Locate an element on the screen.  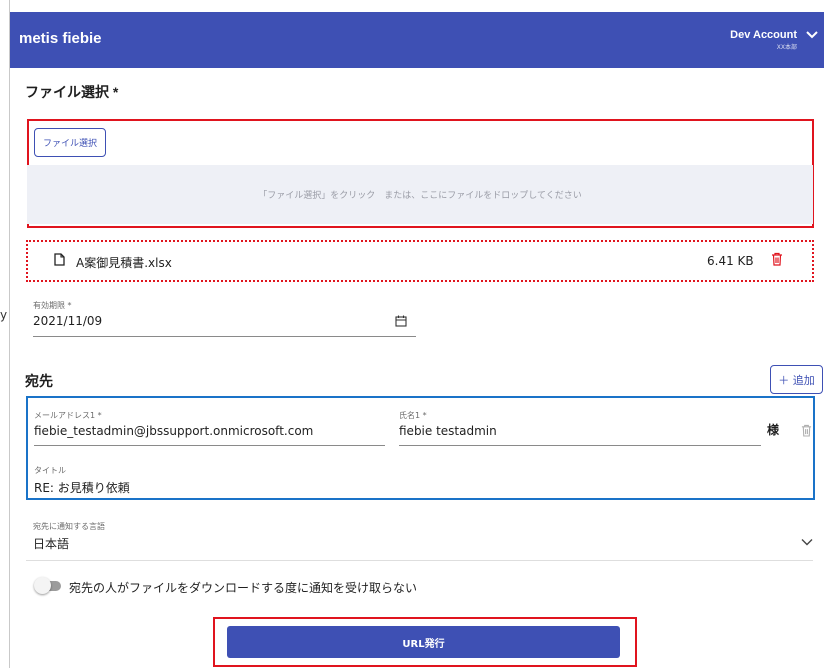
language-label: 宛先に通知する言語 is located at coordinates (69, 526).